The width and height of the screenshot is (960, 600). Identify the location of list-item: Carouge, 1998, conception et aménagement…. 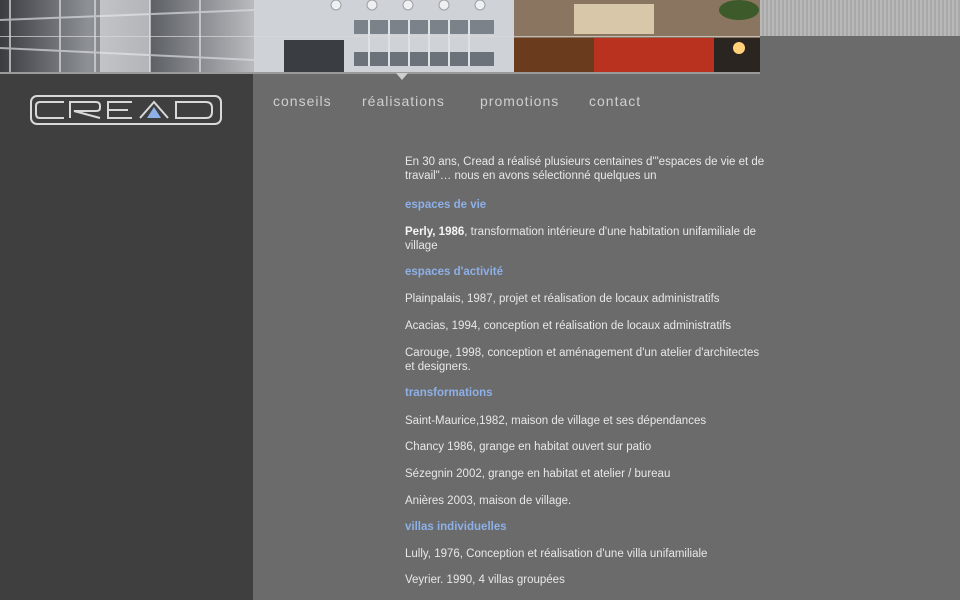
(582, 360).